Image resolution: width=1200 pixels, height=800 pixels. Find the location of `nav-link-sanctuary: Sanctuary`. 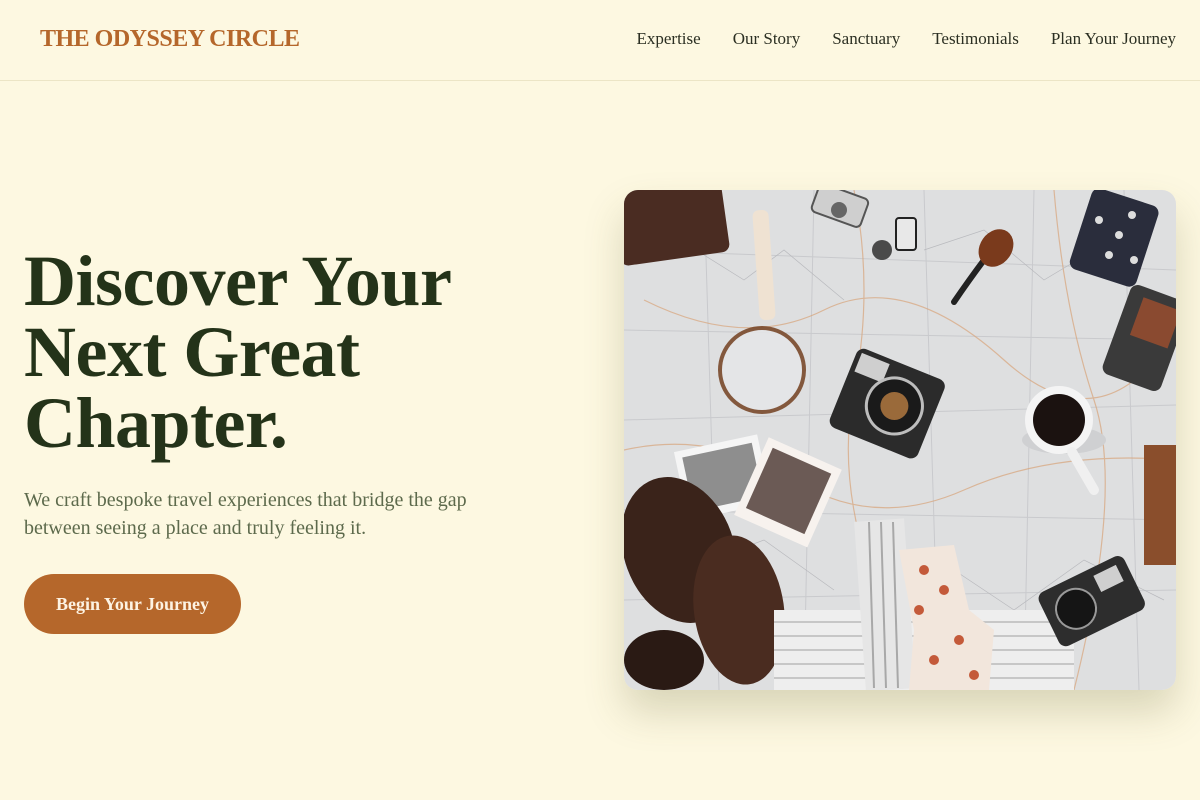

nav-link-sanctuary: Sanctuary is located at coordinates (866, 39).